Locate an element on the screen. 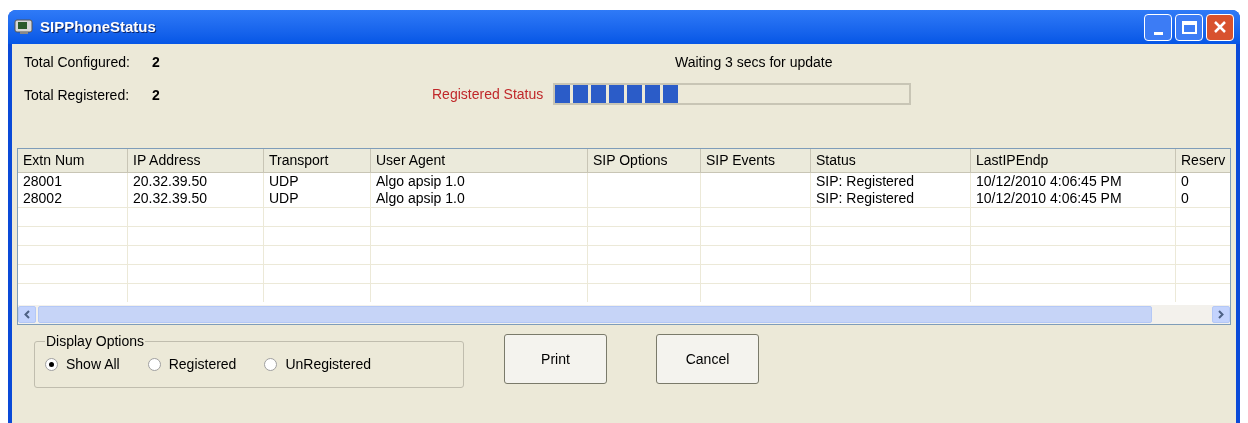  column-header: Status is located at coordinates (891, 160).